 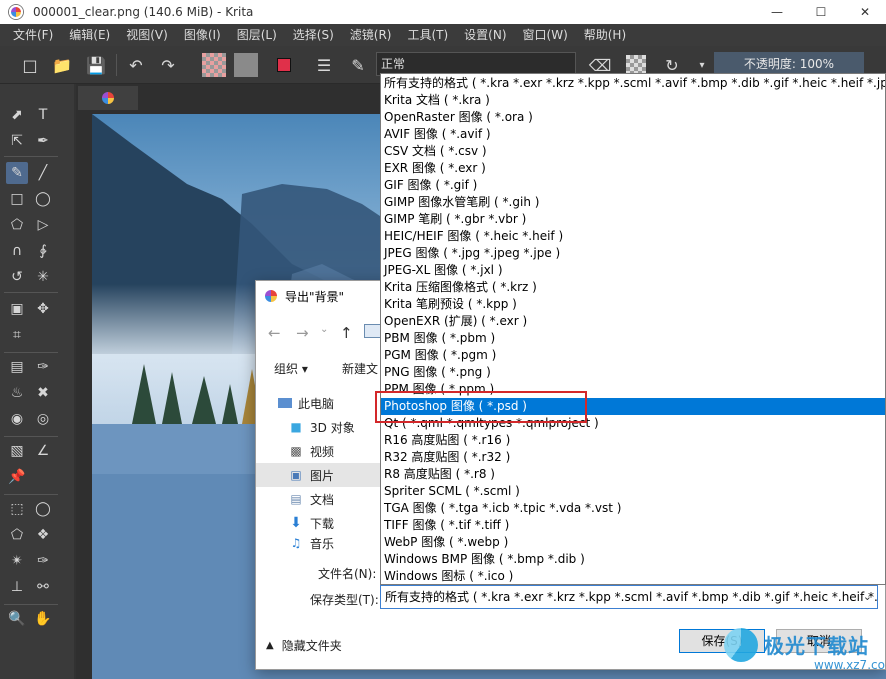 I want to click on menu-select: 选择(S), so click(x=313, y=35).